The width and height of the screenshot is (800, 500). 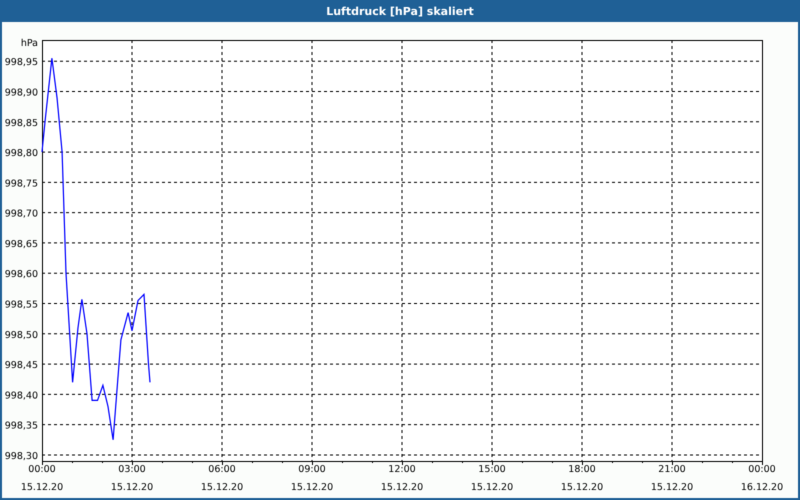 What do you see at coordinates (21, 184) in the screenshot?
I see `y-tick-label: 998,75` at bounding box center [21, 184].